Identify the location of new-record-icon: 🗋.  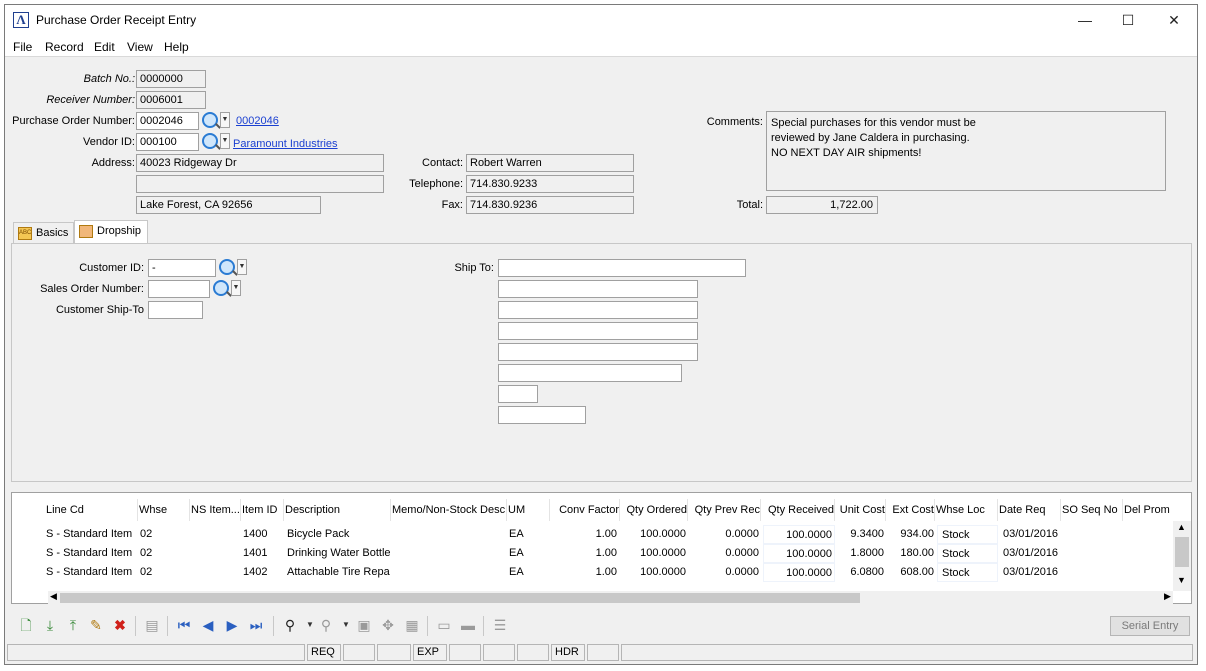
(26, 625).